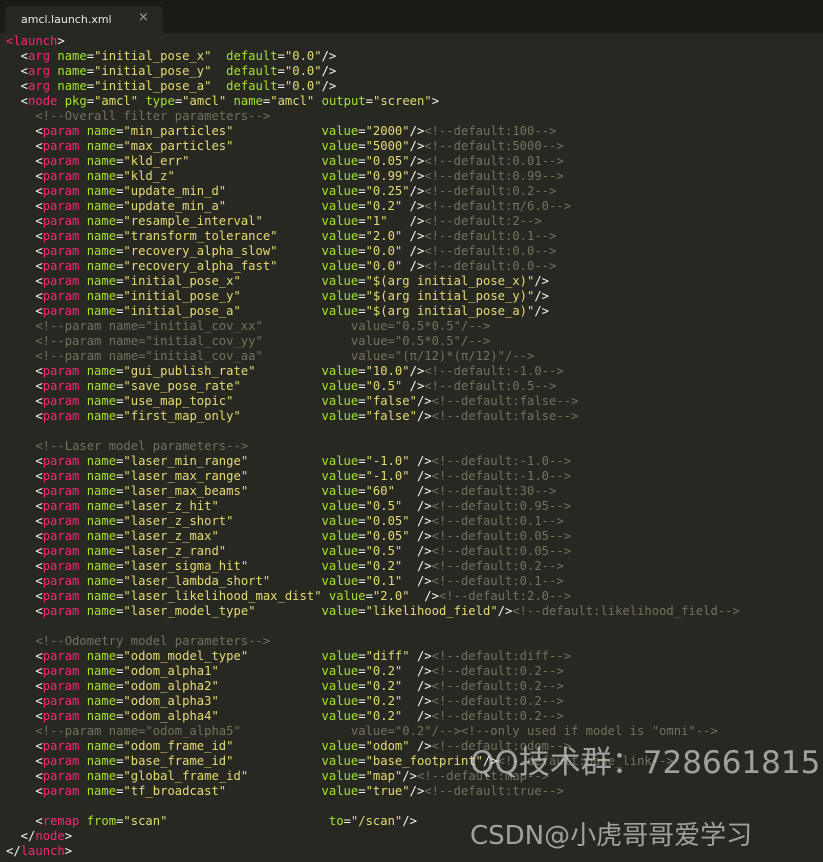  I want to click on code-token-punct: >, so click(61, 41).